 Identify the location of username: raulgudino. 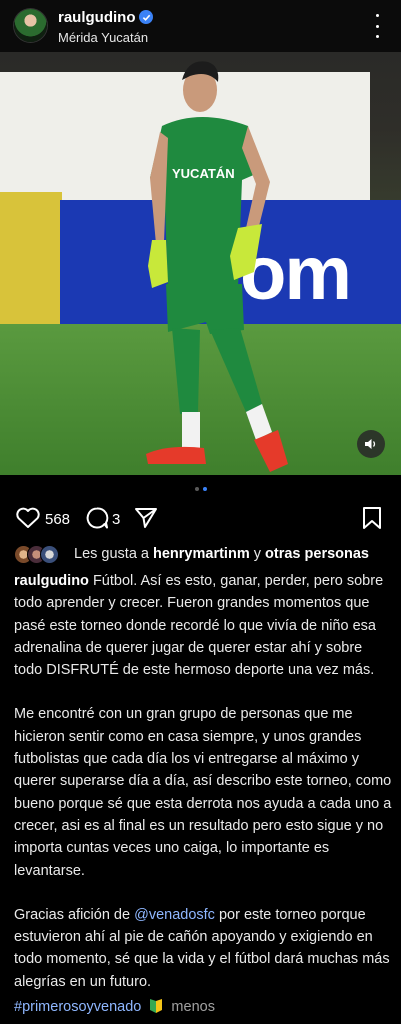
(97, 17).